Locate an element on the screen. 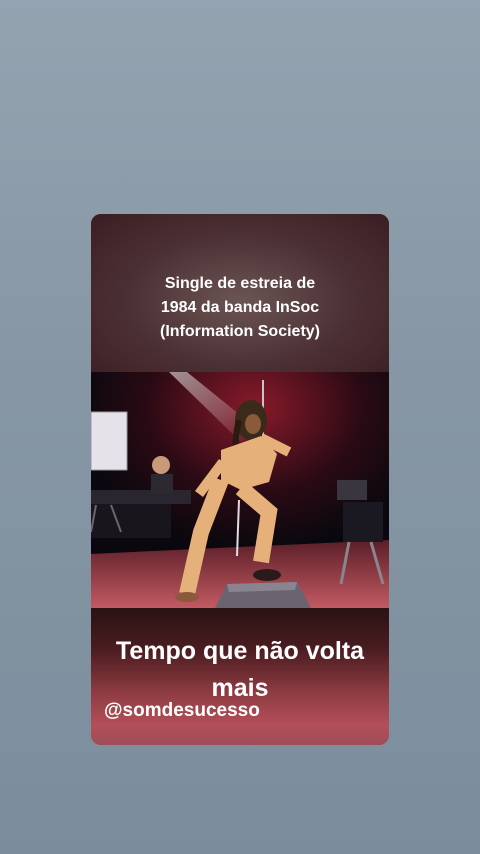 The height and width of the screenshot is (854, 480). stage-amp is located at coordinates (352, 490).